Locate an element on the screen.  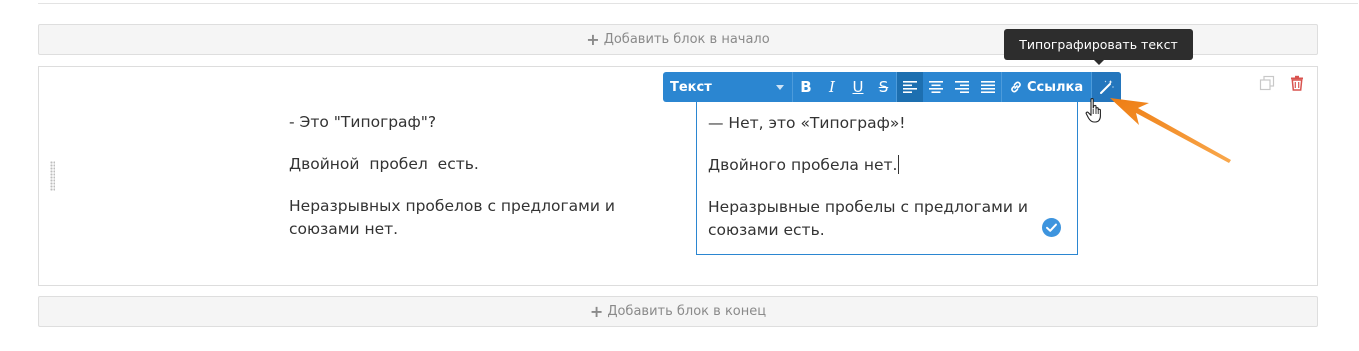
drag-handle-icon is located at coordinates (52, 176).